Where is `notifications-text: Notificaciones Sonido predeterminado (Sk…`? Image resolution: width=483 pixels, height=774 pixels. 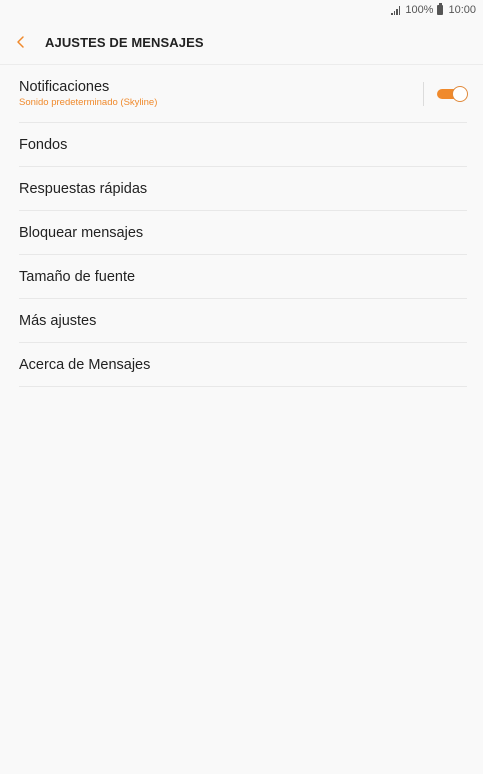
notifications-text: Notificaciones Sonido predeterminado (Sk… is located at coordinates (88, 93).